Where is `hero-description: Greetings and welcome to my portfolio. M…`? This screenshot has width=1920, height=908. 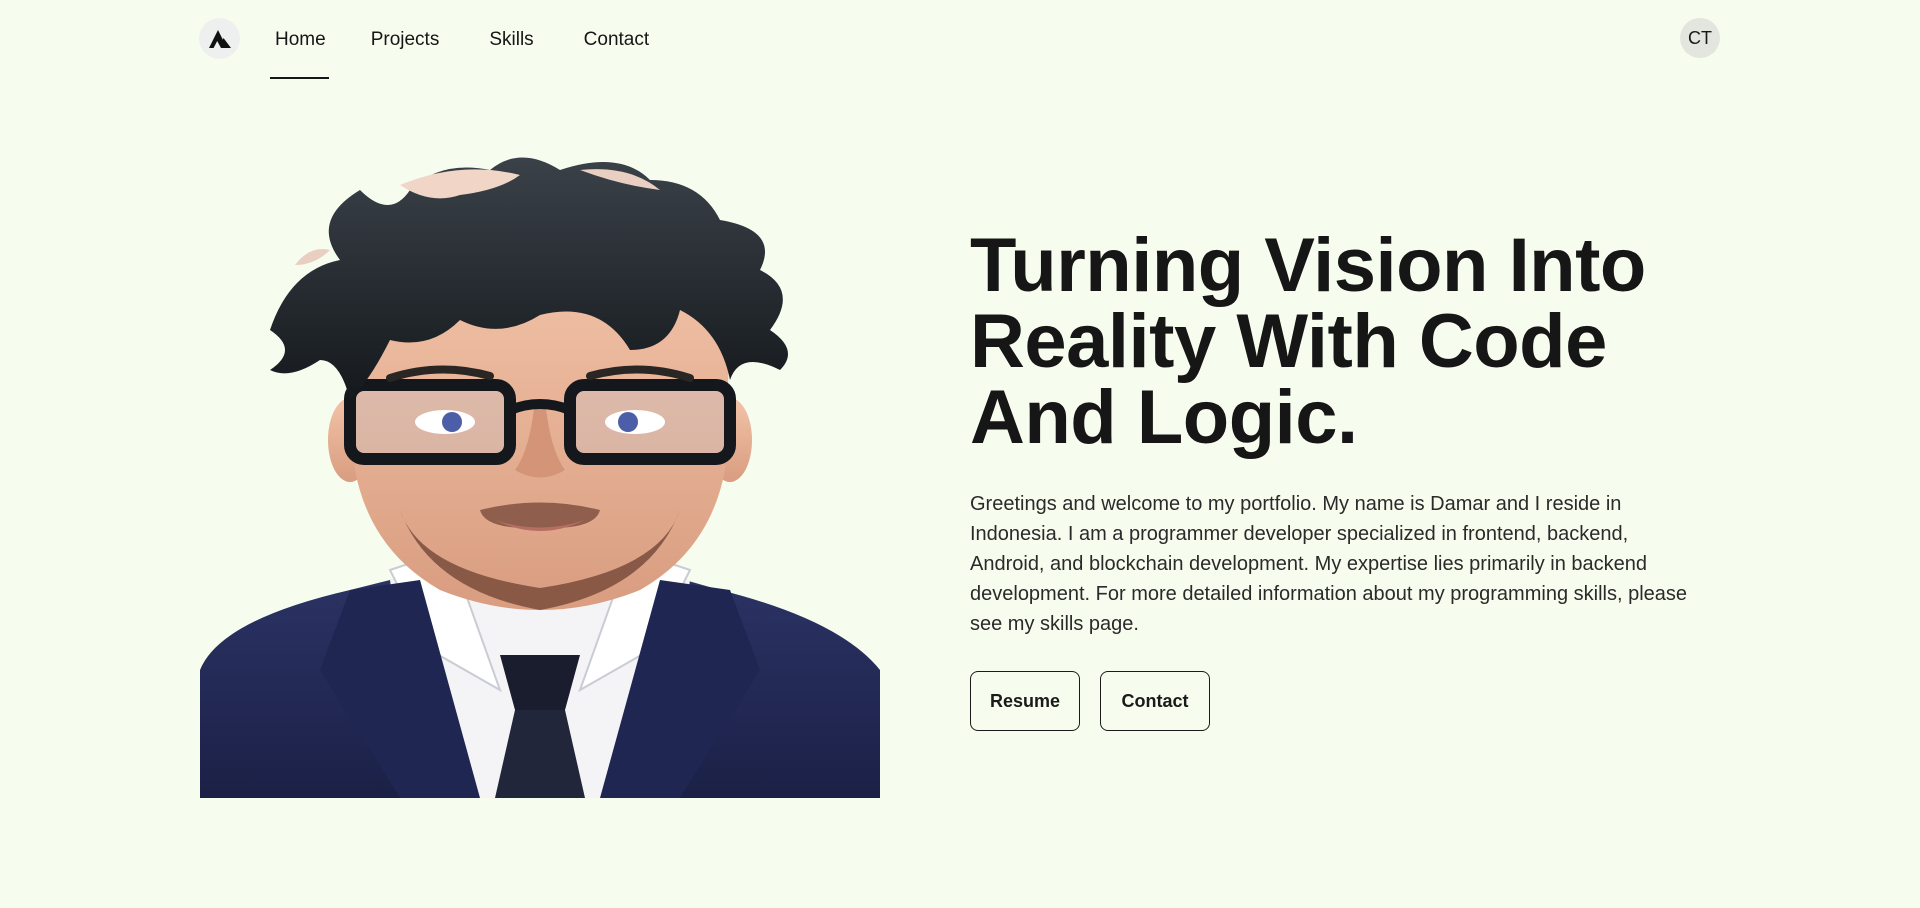
hero-description: Greetings and welcome to my portfolio. M… is located at coordinates (1329, 564).